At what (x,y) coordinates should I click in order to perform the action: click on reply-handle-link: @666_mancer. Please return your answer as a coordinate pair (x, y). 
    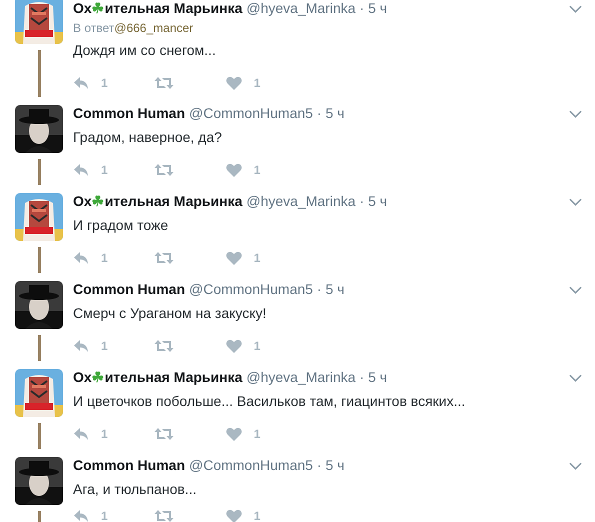
    Looking at the image, I should click on (154, 28).